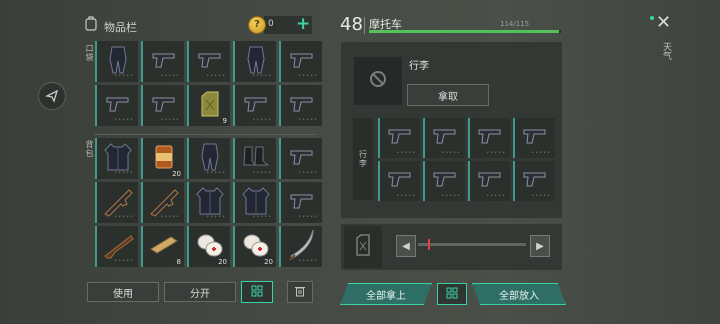 Image resolution: width=720 pixels, height=324 pixels. What do you see at coordinates (429, 244) in the screenshot?
I see `slider-knob` at bounding box center [429, 244].